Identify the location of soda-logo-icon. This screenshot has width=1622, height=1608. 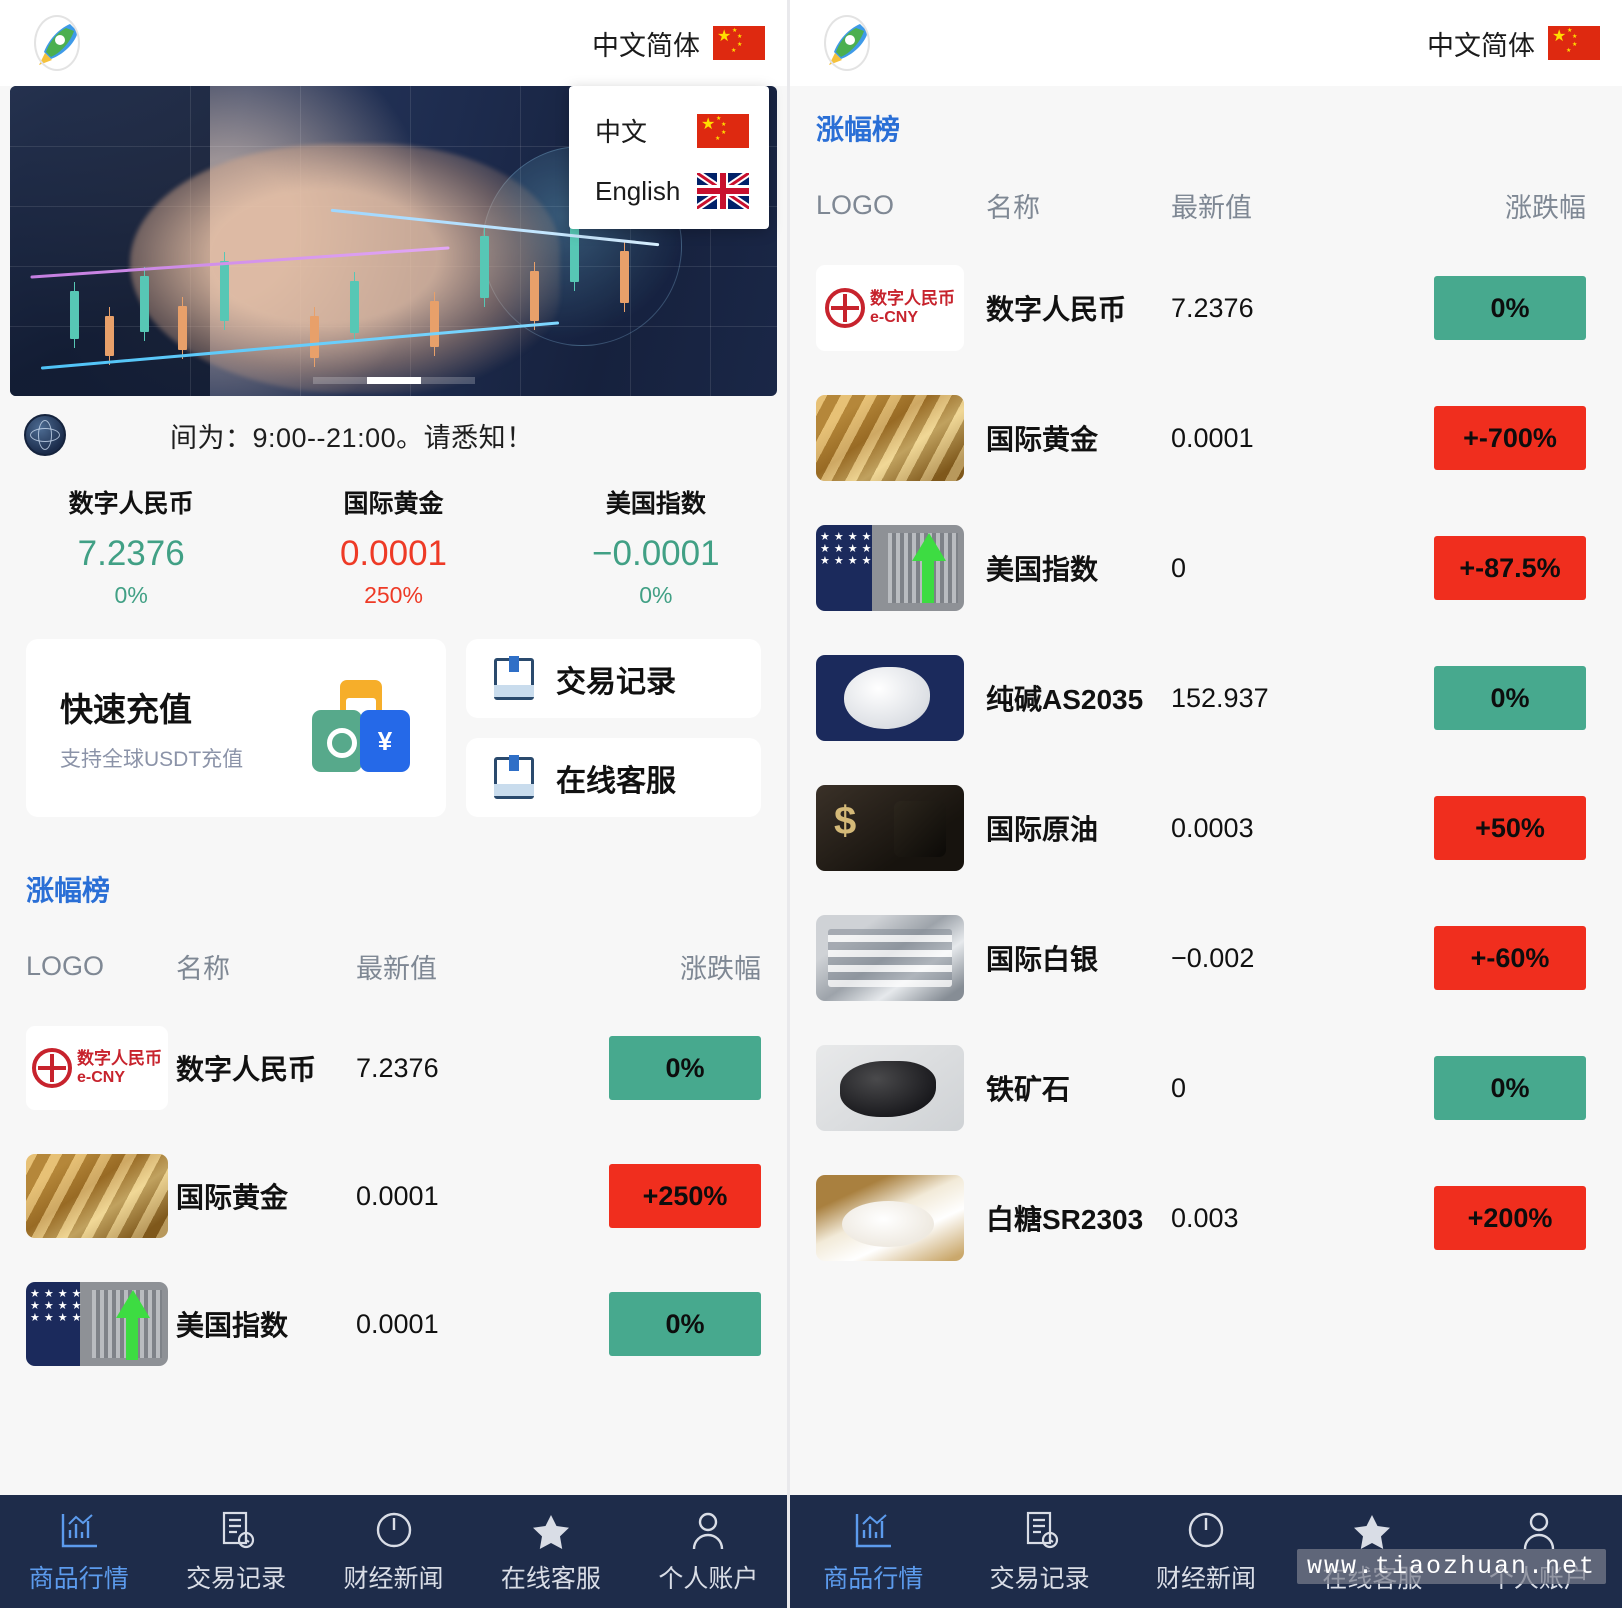
(890, 698).